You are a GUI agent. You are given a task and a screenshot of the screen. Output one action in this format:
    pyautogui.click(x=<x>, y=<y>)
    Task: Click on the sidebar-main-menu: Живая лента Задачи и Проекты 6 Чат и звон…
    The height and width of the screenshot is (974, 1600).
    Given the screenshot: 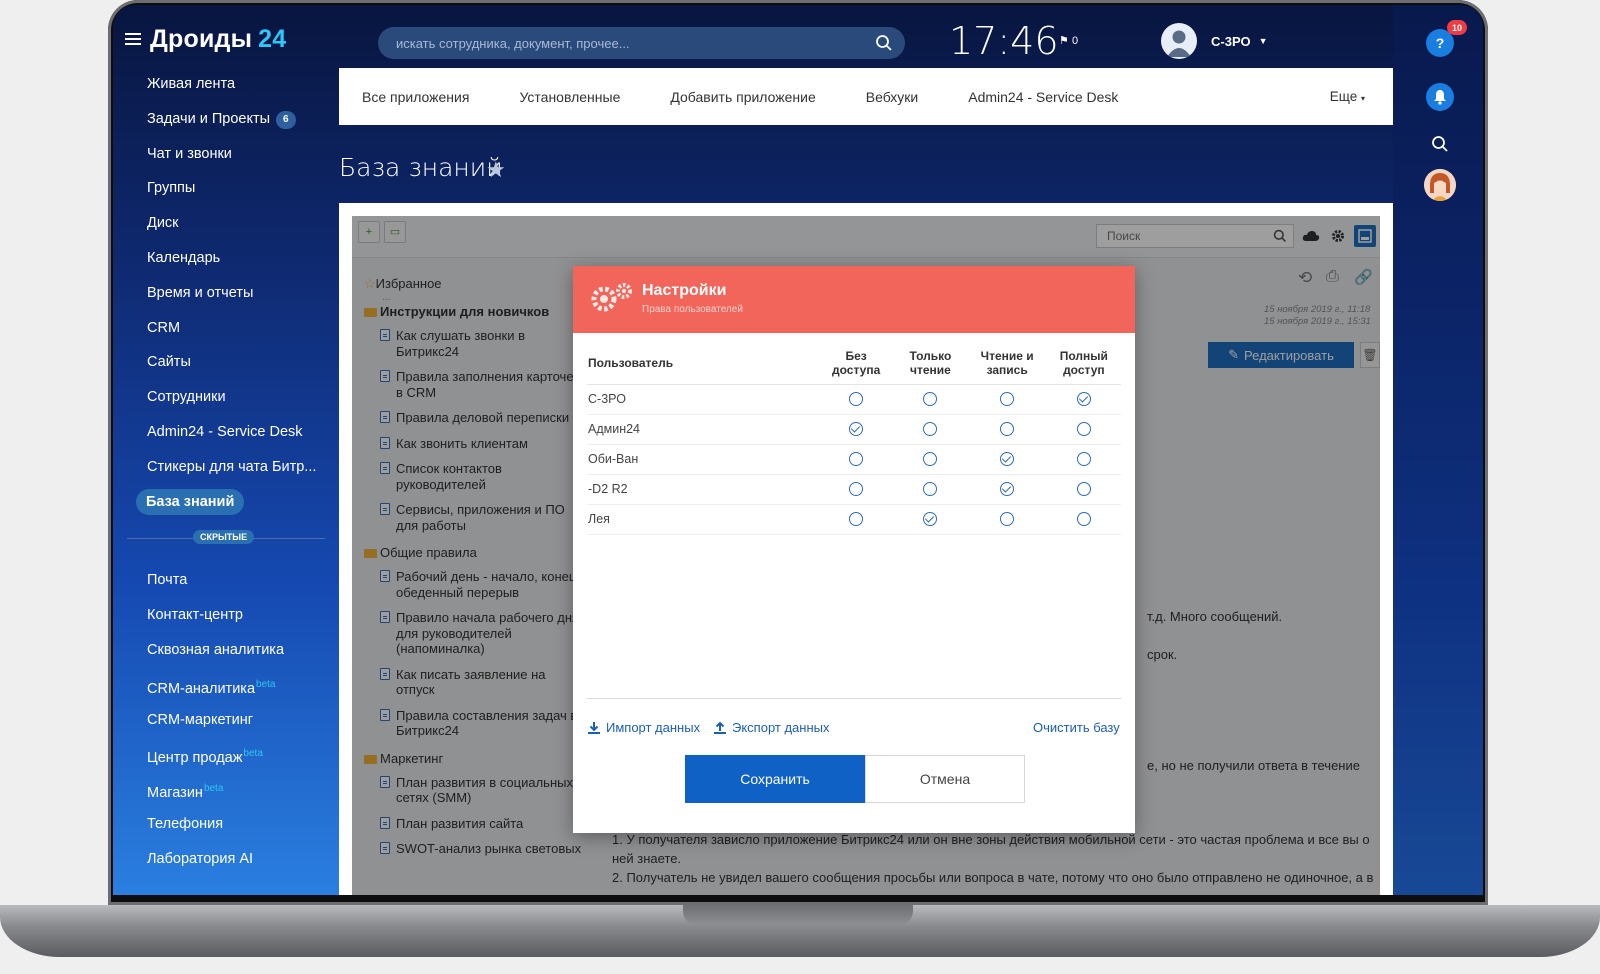 What is the action you would take?
    pyautogui.click(x=224, y=293)
    